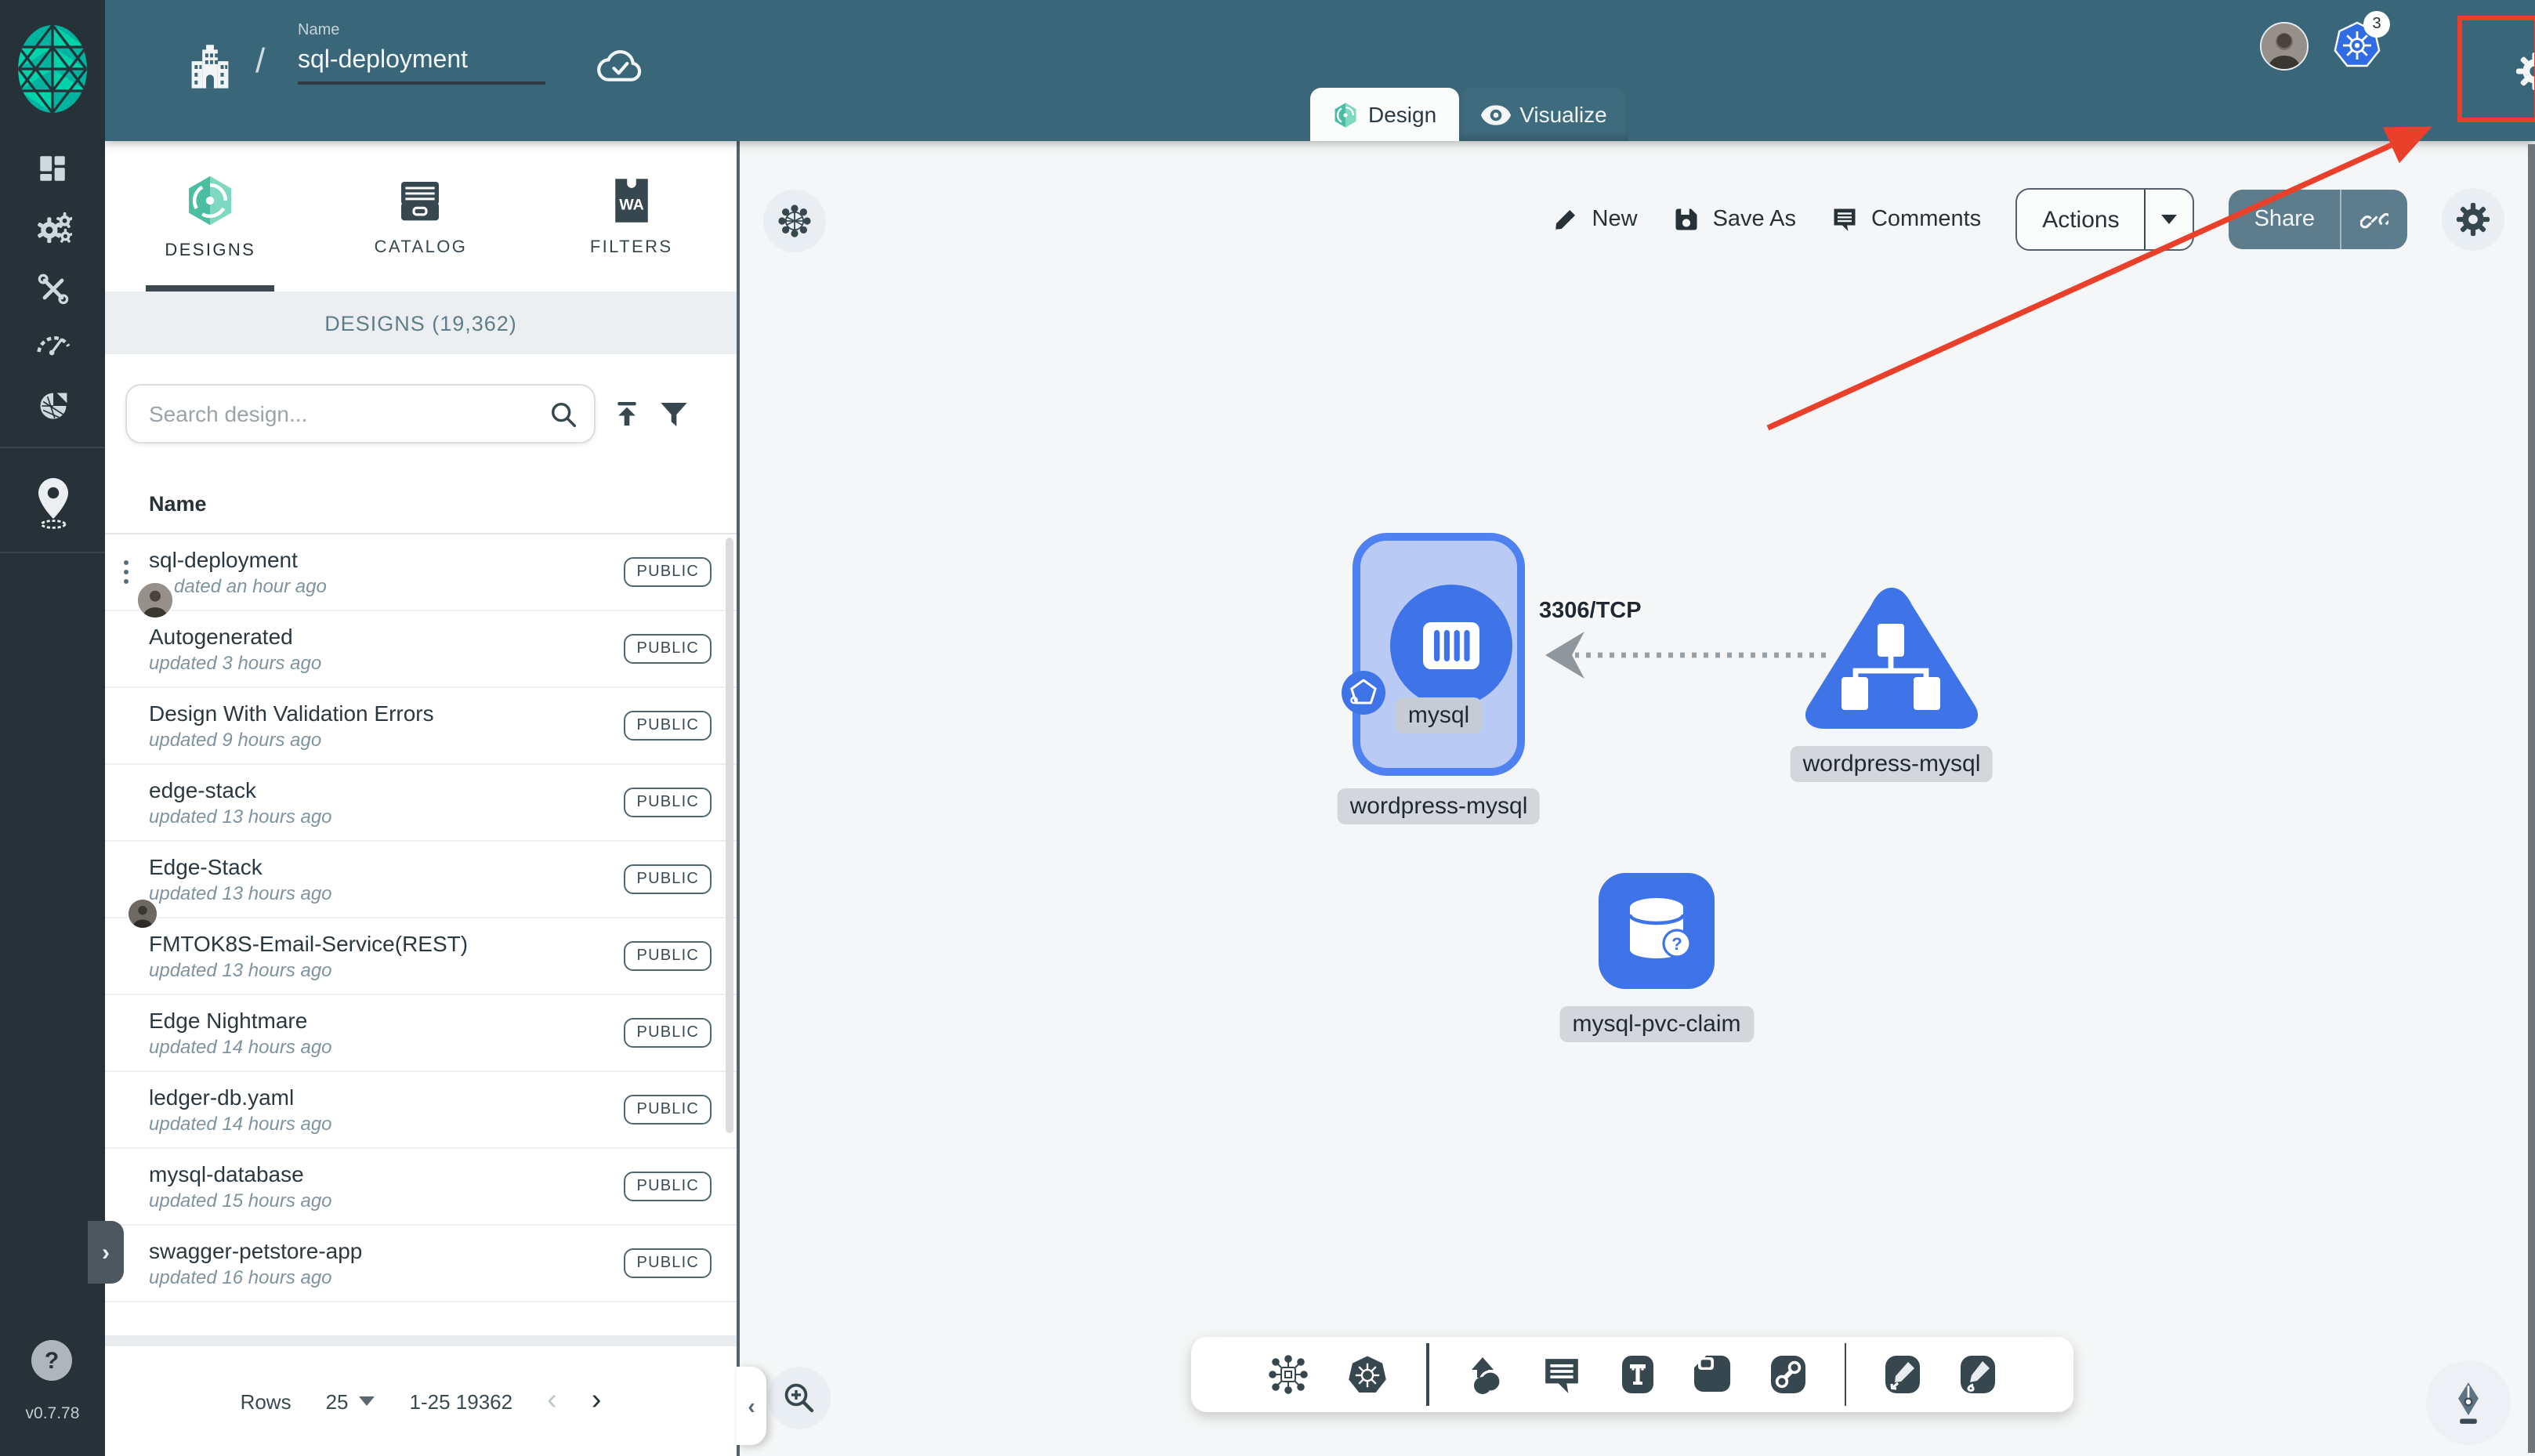  I want to click on location-pin-icon, so click(53, 503).